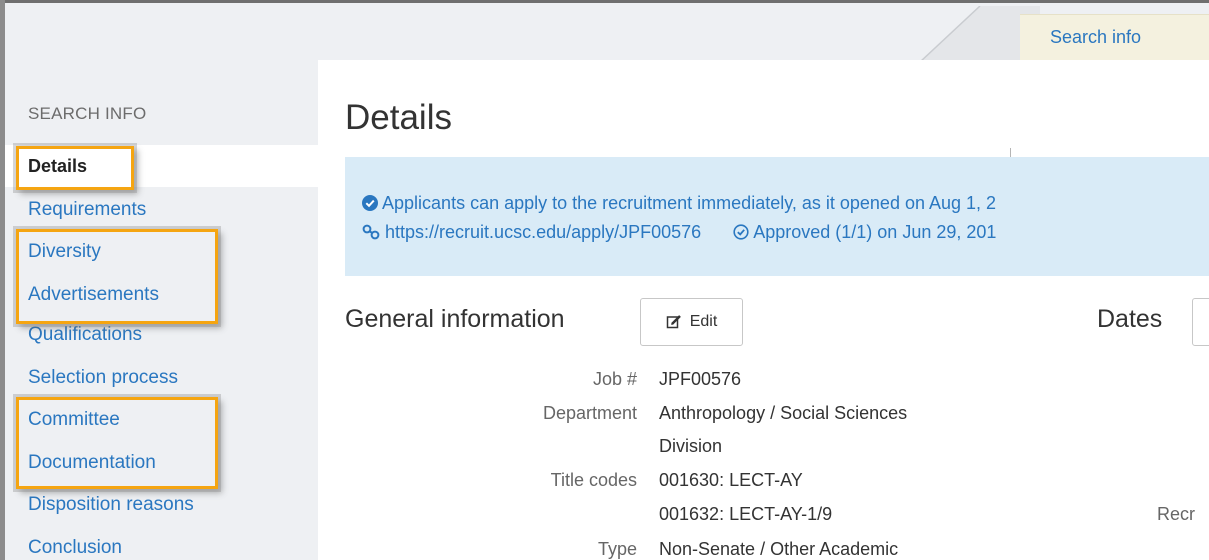 The image size is (1209, 560). Describe the element at coordinates (1130, 319) in the screenshot. I see `dates-heading: Dates` at that location.